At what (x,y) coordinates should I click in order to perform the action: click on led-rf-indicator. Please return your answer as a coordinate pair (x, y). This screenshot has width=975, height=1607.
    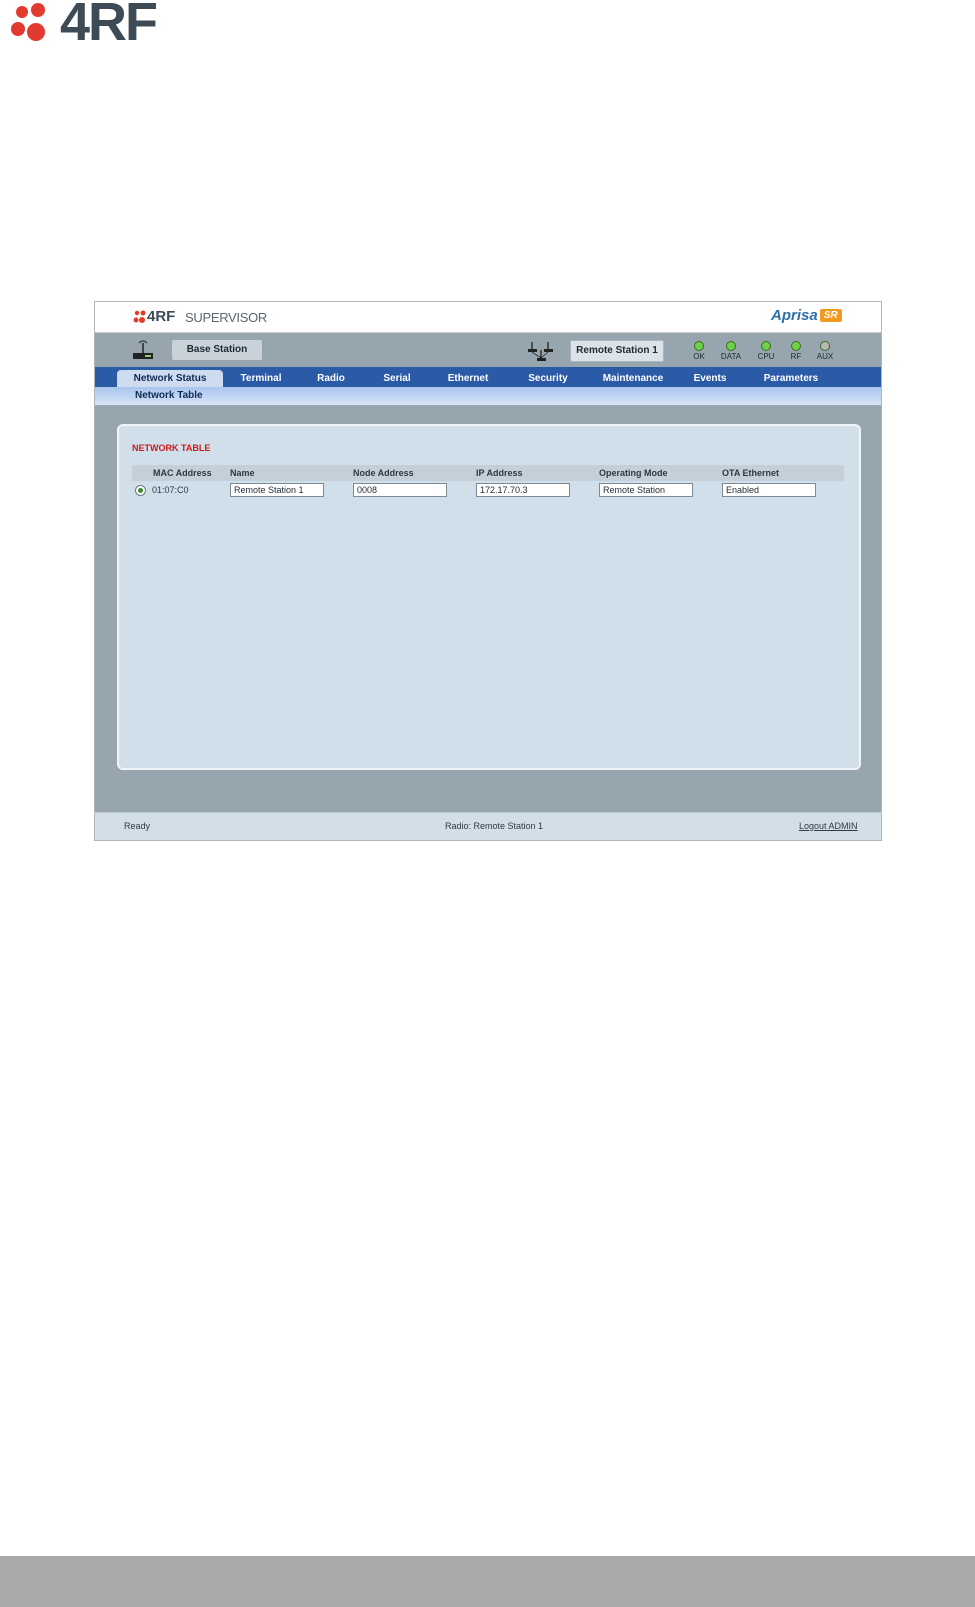
    Looking at the image, I should click on (796, 346).